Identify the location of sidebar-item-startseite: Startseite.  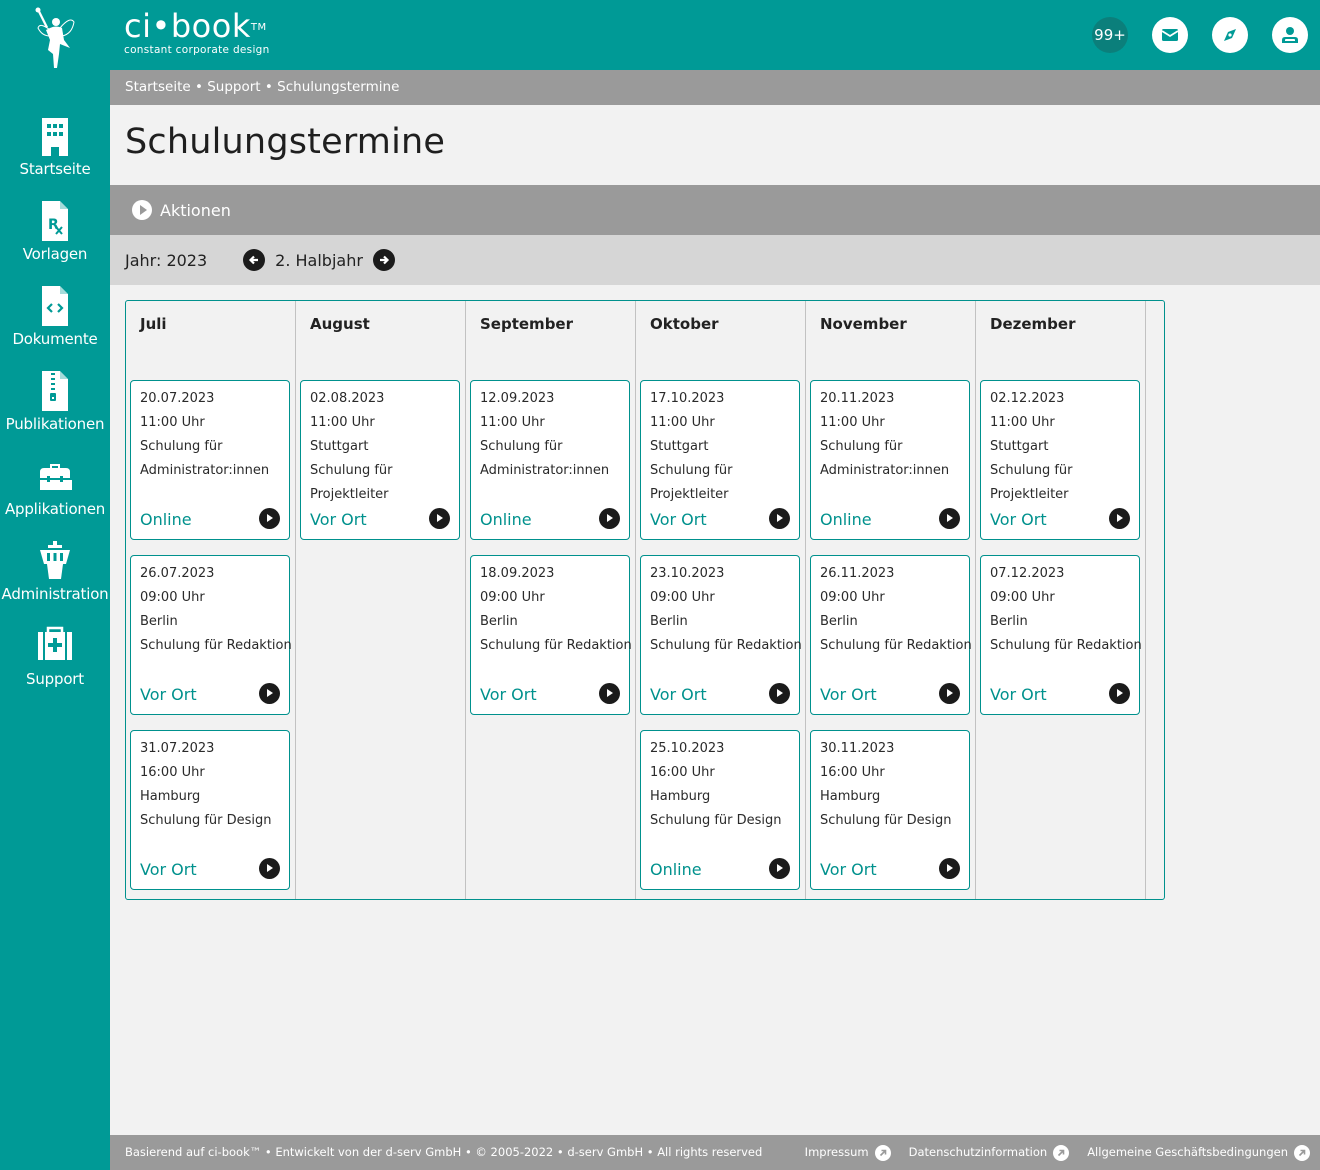
(55, 154).